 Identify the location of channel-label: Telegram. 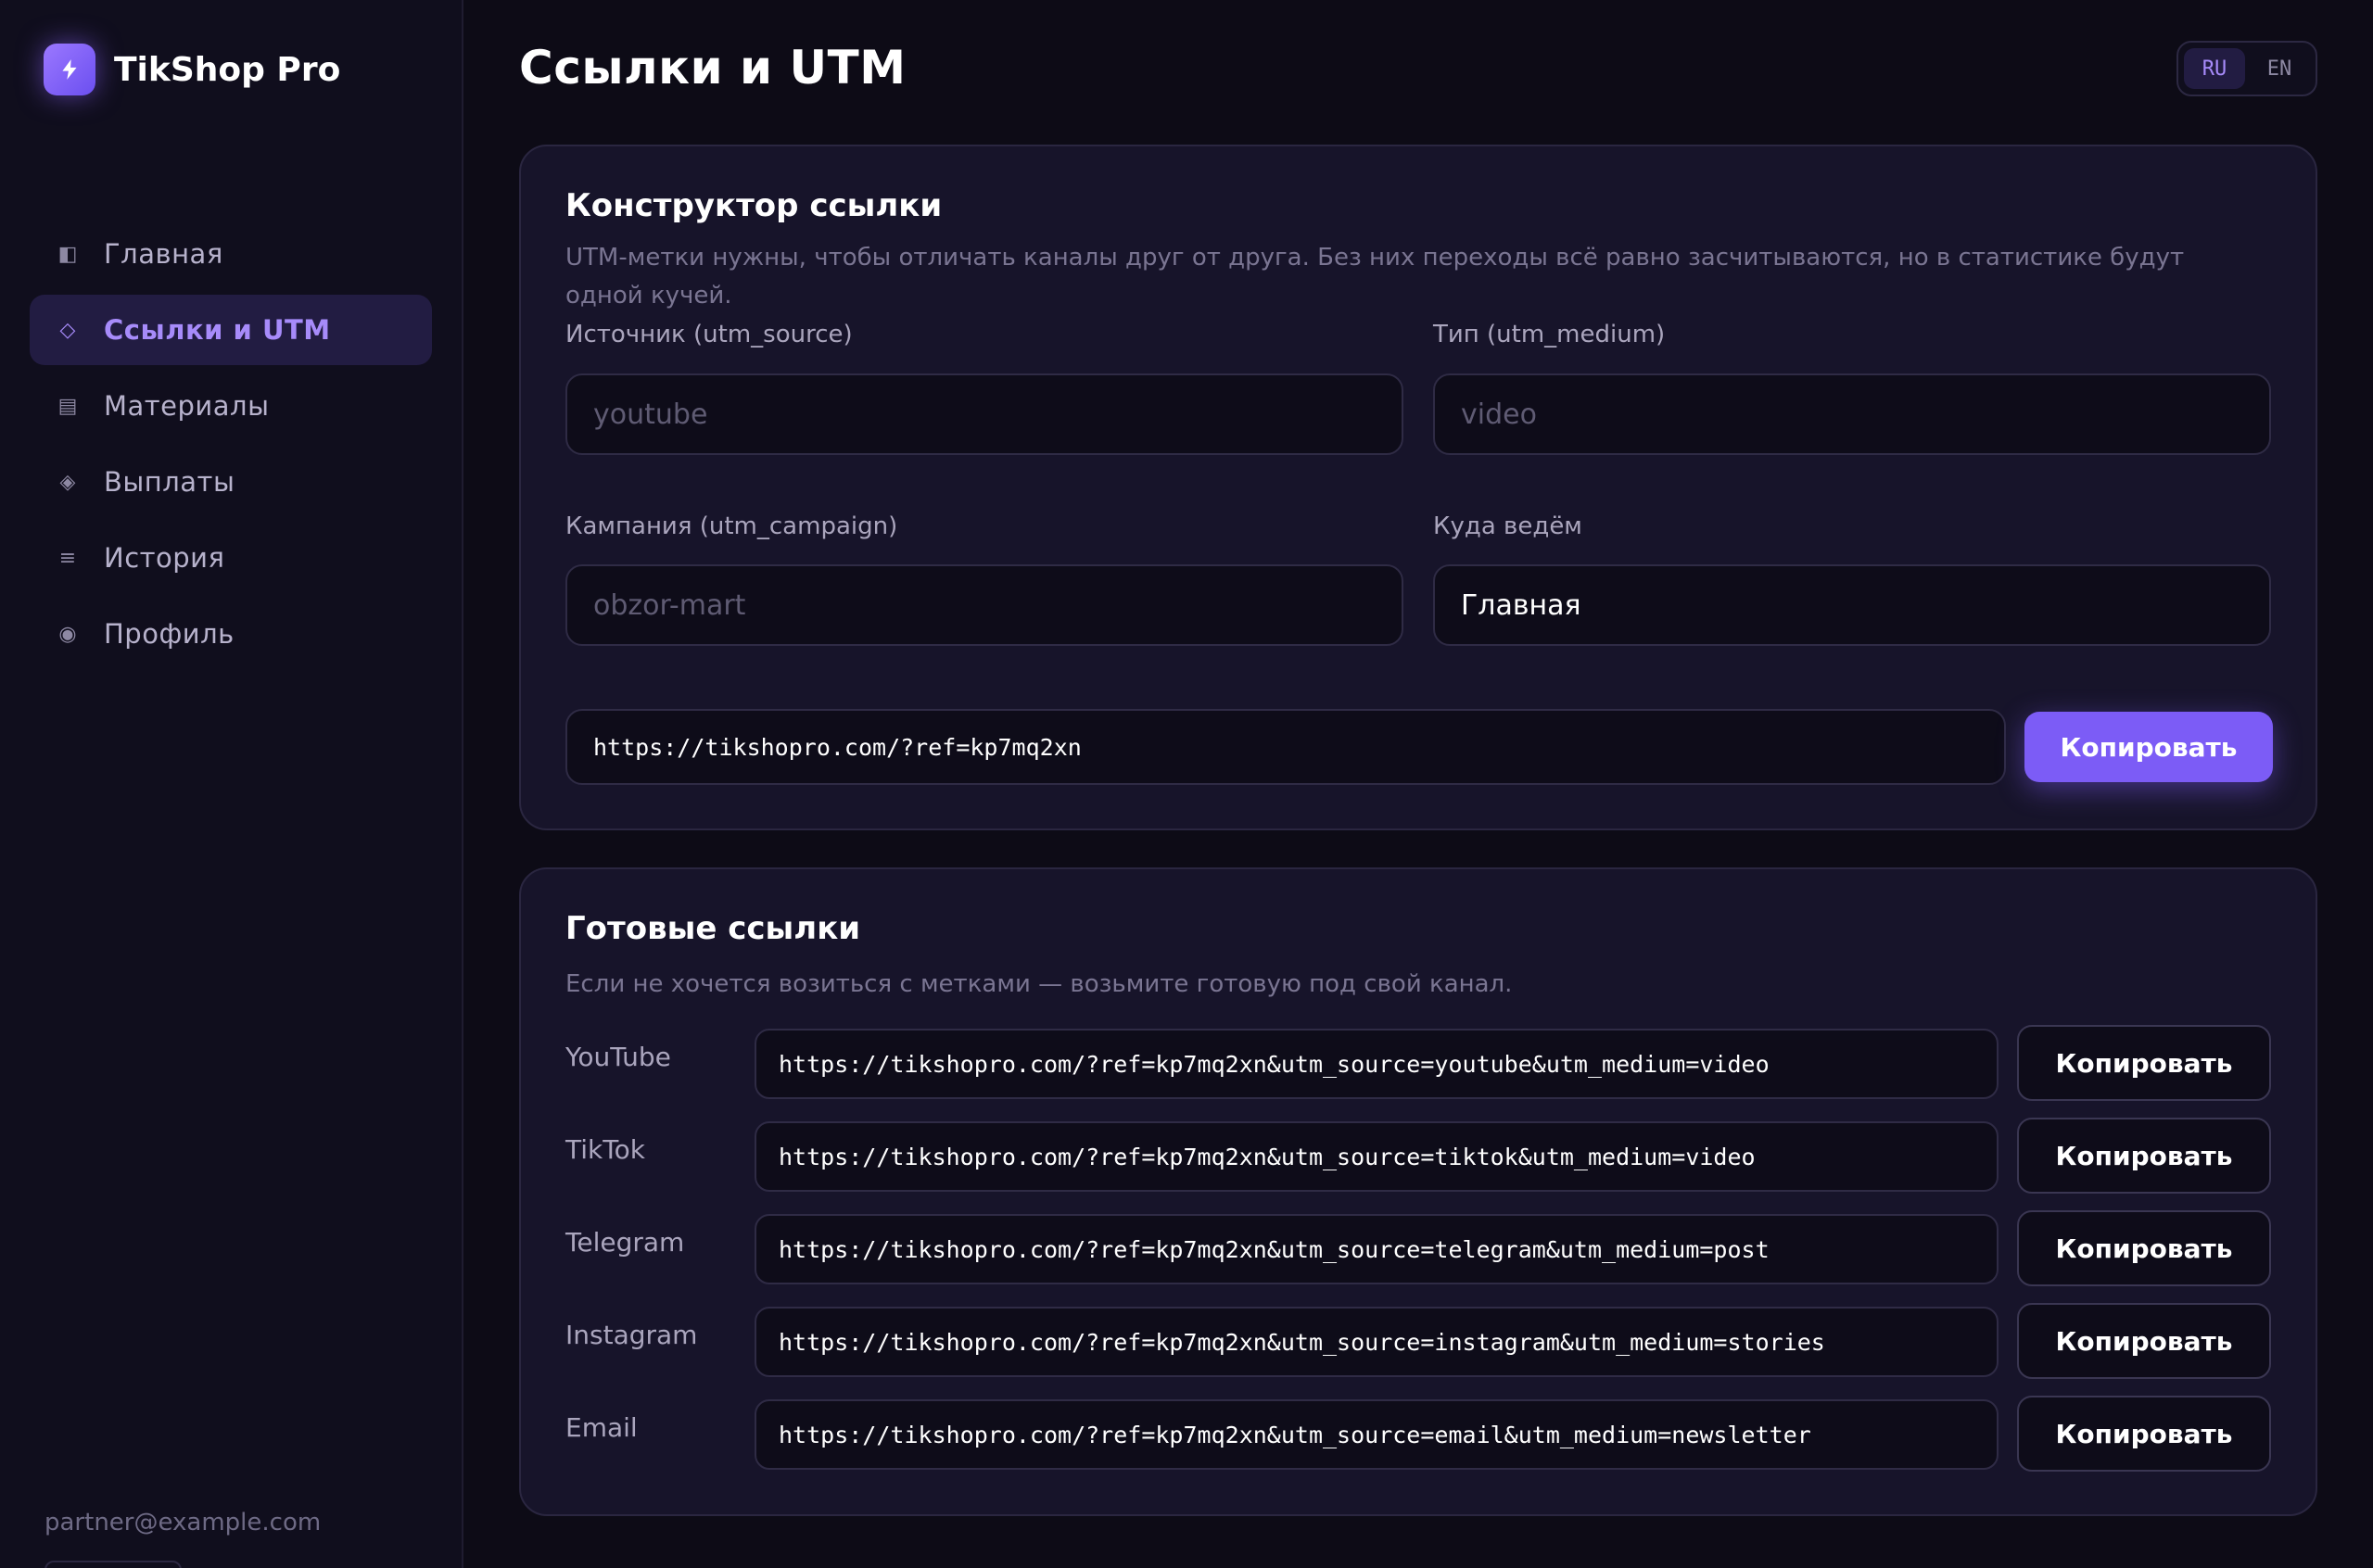
(625, 1242).